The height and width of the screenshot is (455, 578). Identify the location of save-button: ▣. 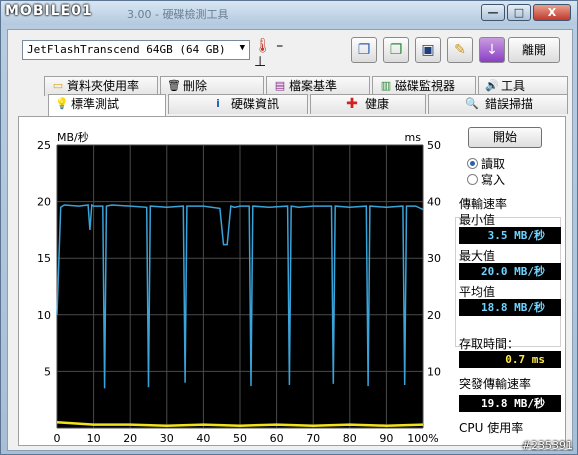
(428, 50).